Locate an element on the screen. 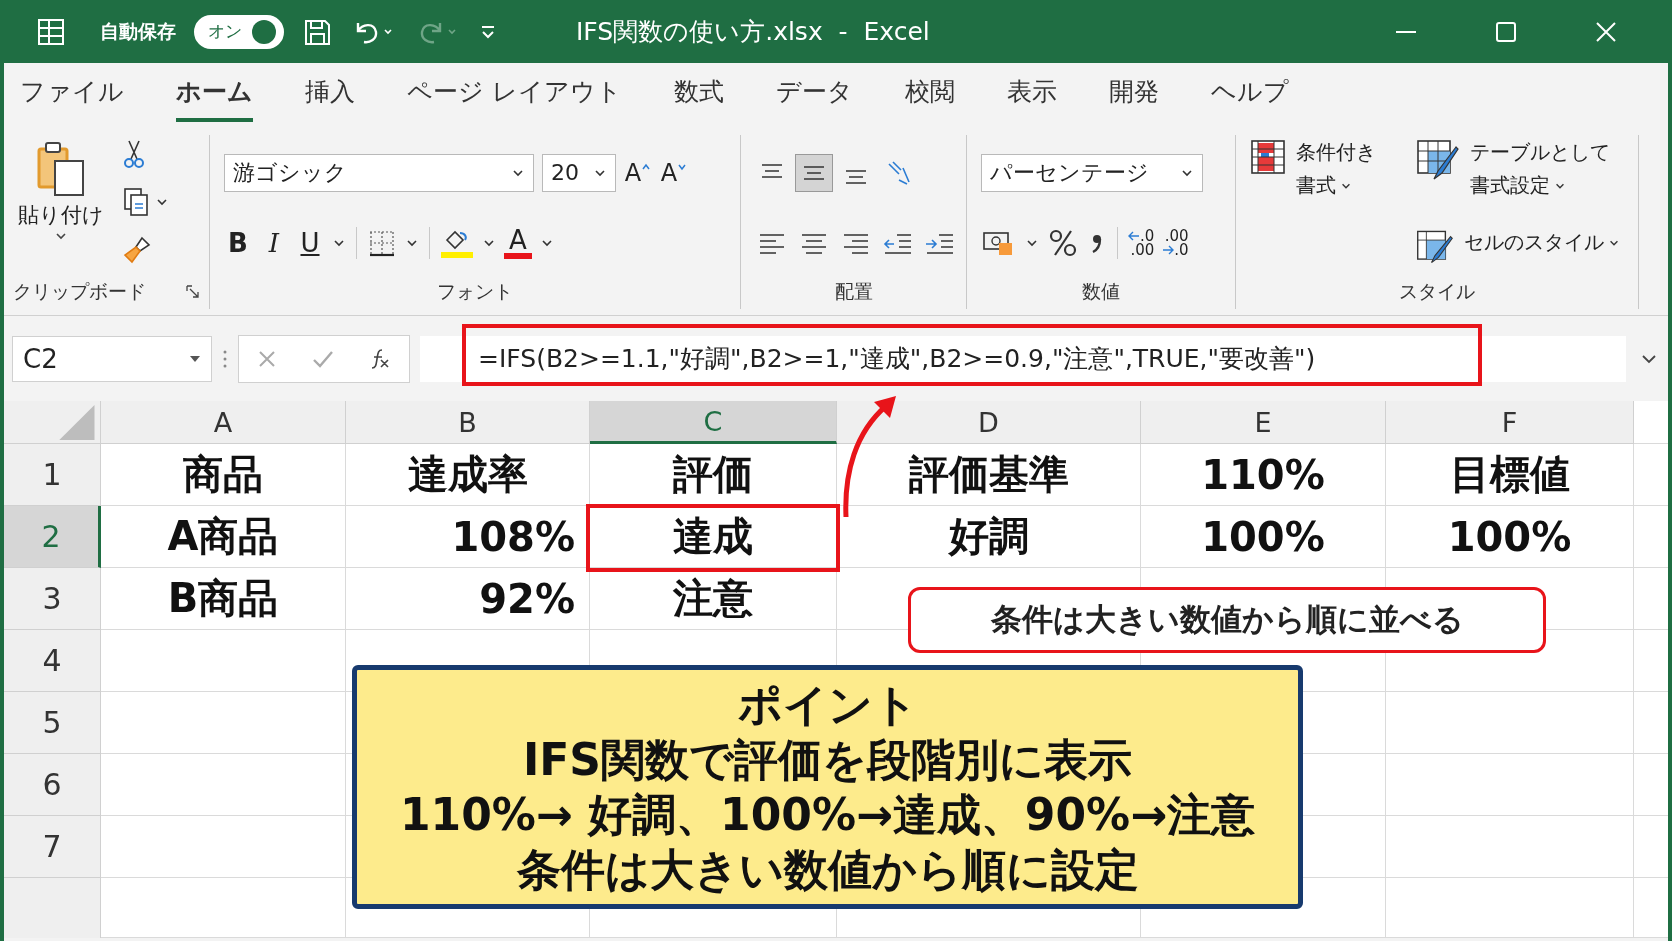 The width and height of the screenshot is (1672, 941). cell-styles-button: セルのスタイル is located at coordinates (1518, 247).